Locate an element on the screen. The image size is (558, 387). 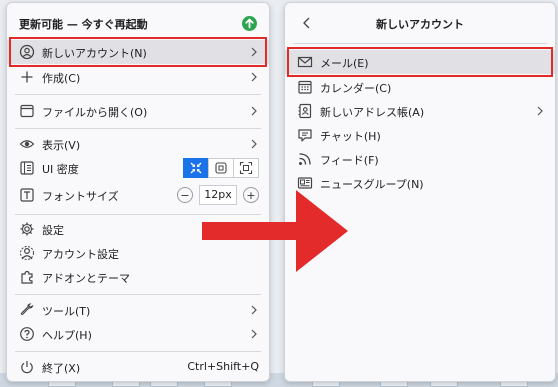
submenu-item-calendar: カレンダー(C) is located at coordinates (420, 87).